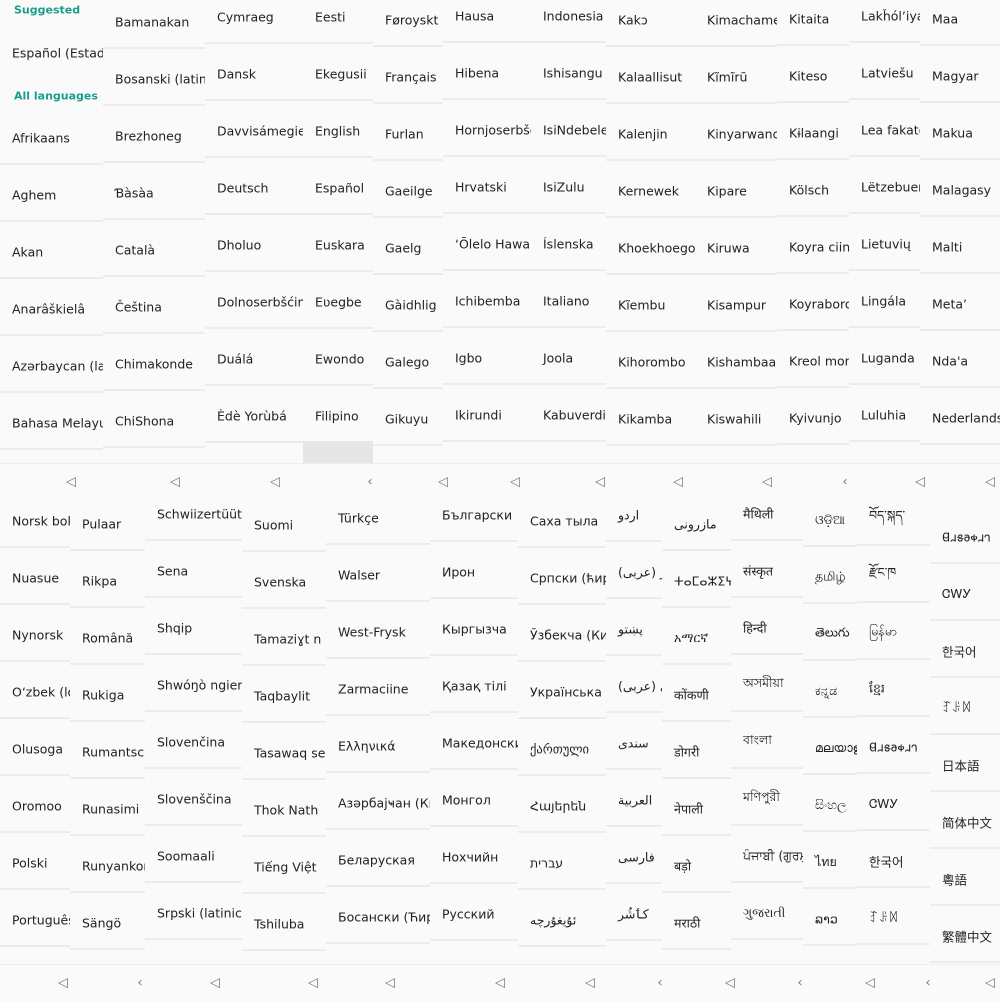  What do you see at coordinates (408, 417) in the screenshot?
I see `language-item: Gikuyu` at bounding box center [408, 417].